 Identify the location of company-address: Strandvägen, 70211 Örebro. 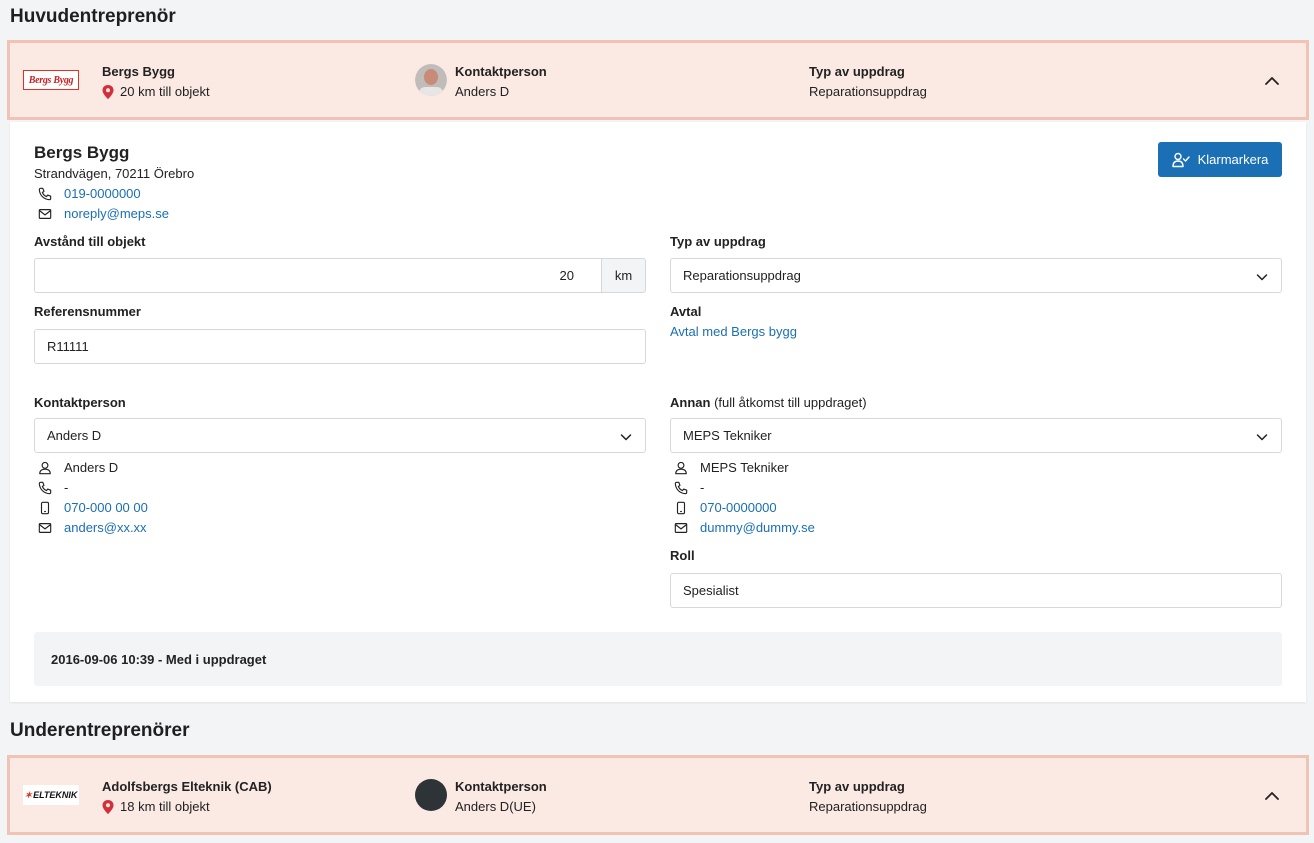
(114, 173).